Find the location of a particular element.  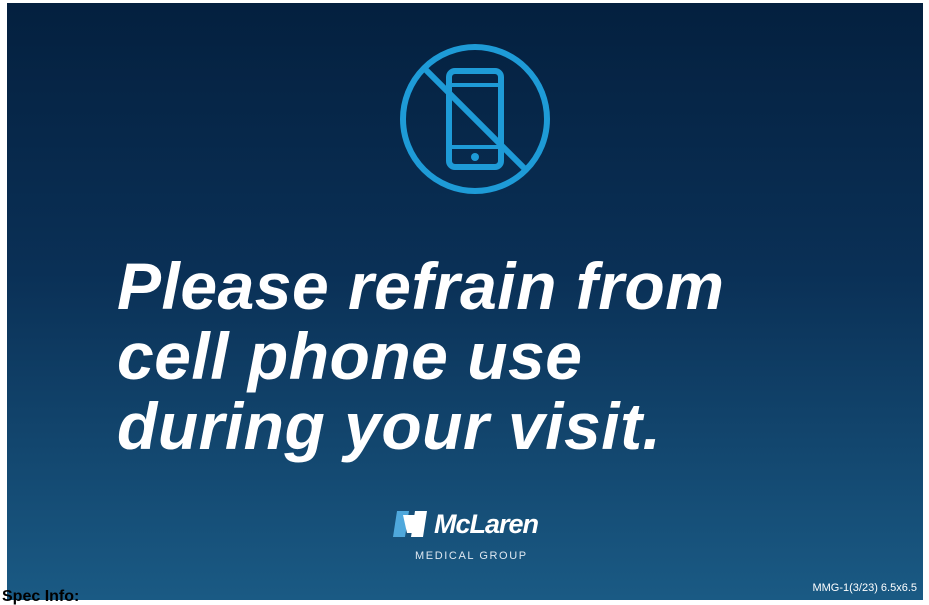

headline-line-3: during your visit. is located at coordinates (389, 426).